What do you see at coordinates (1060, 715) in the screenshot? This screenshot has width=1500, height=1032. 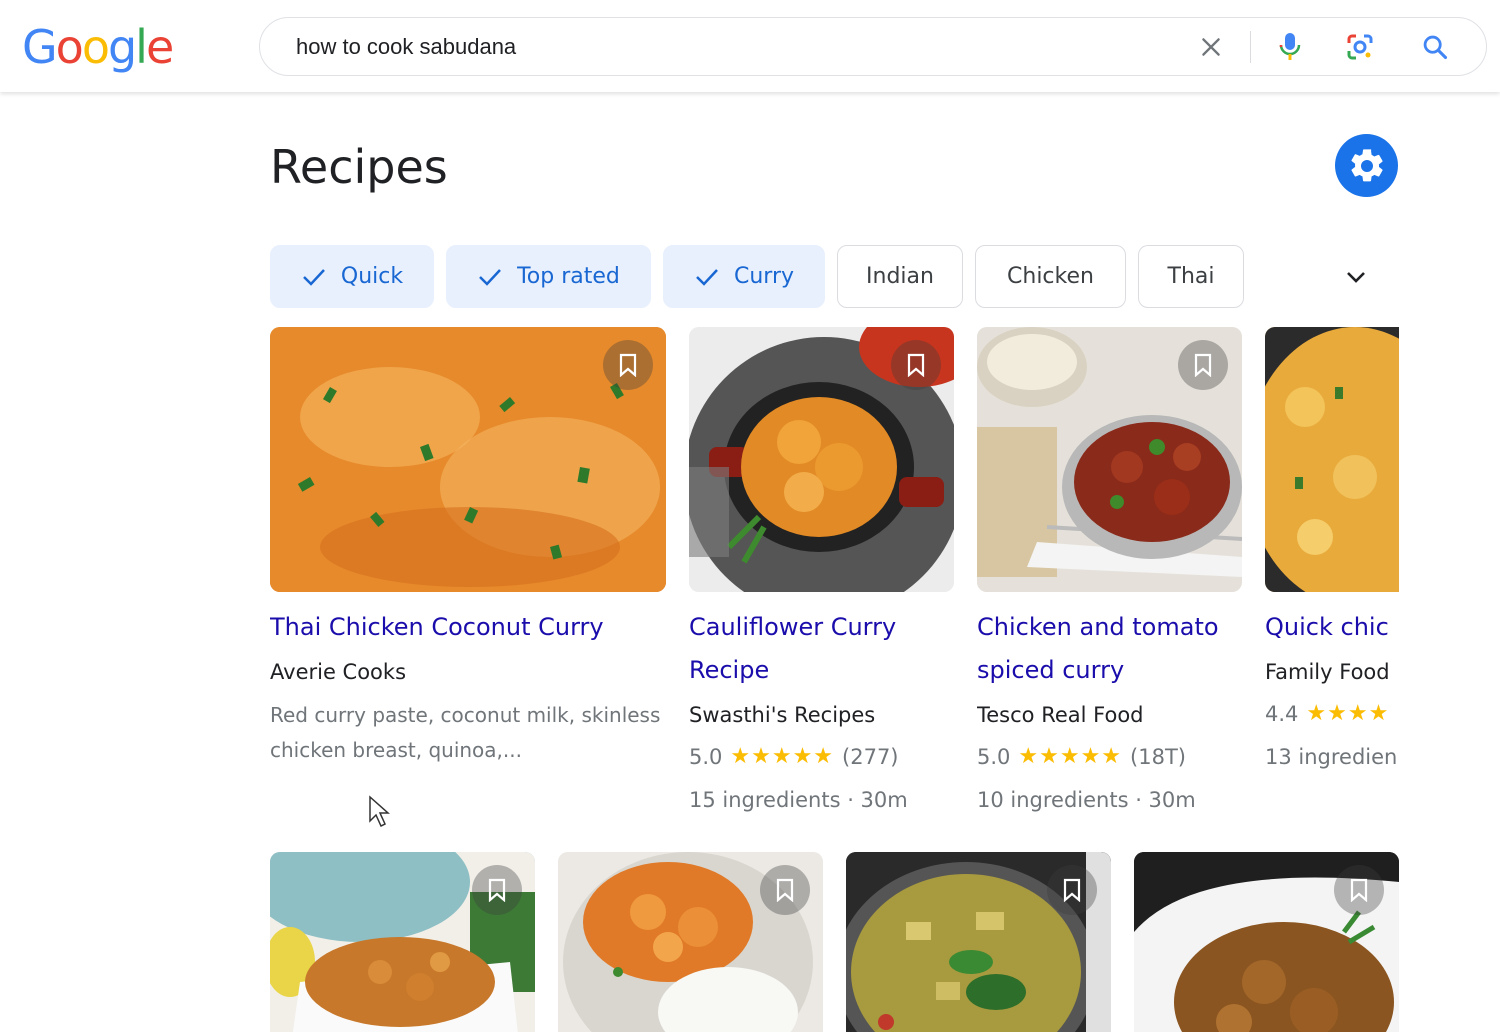 I see `recipe-source: Tesco Real Food` at bounding box center [1060, 715].